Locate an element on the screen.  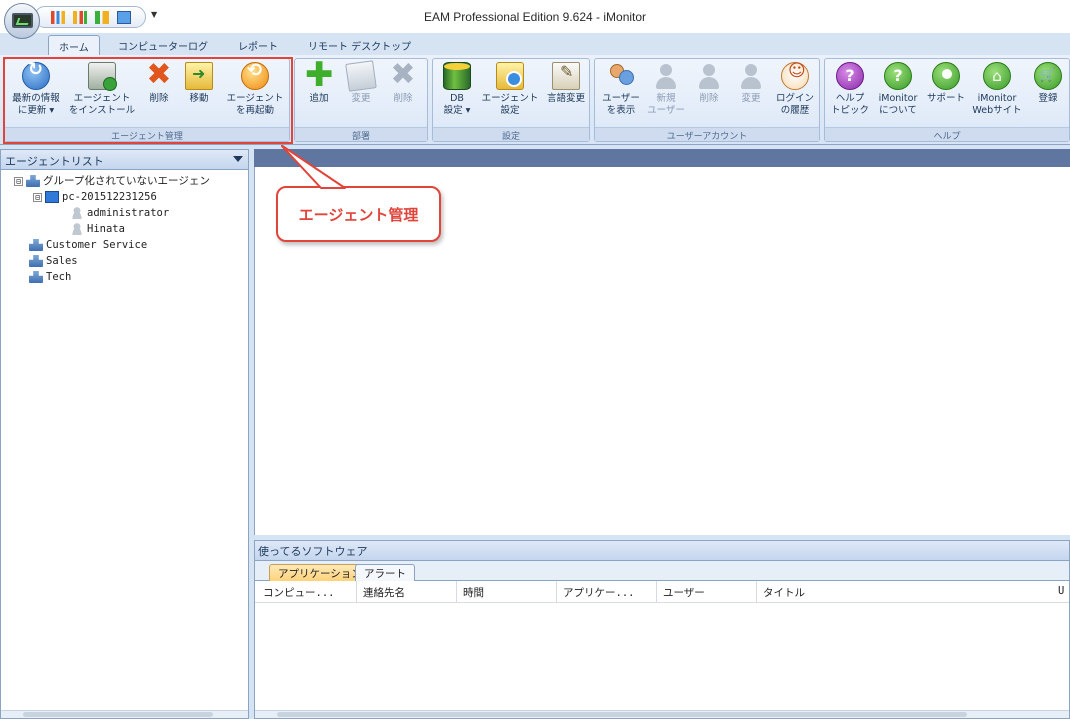
about-label-2: について is located at coordinates (898, 110).